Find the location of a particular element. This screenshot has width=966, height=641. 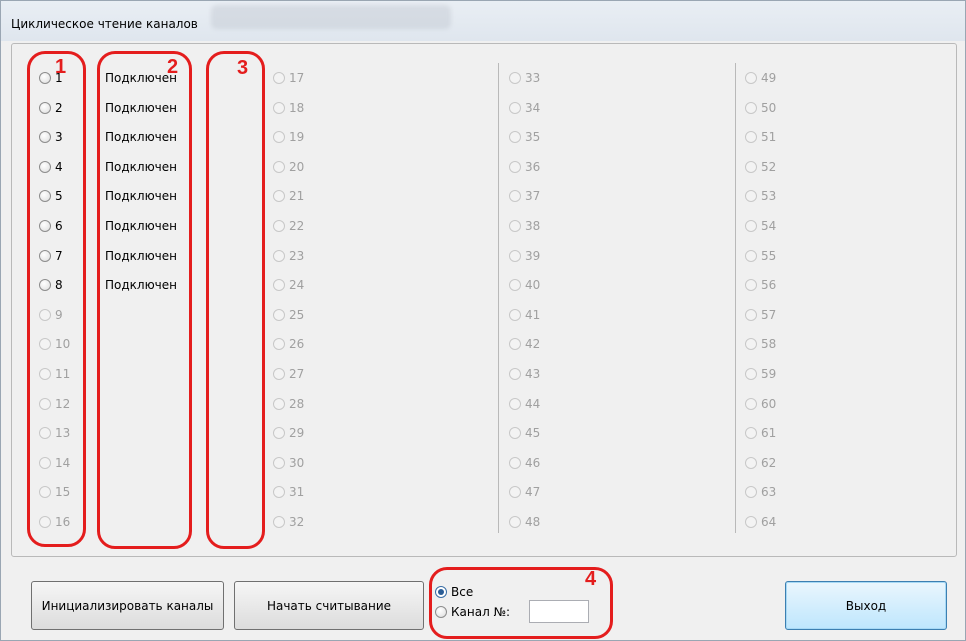

channel-label: 48 is located at coordinates (533, 522).